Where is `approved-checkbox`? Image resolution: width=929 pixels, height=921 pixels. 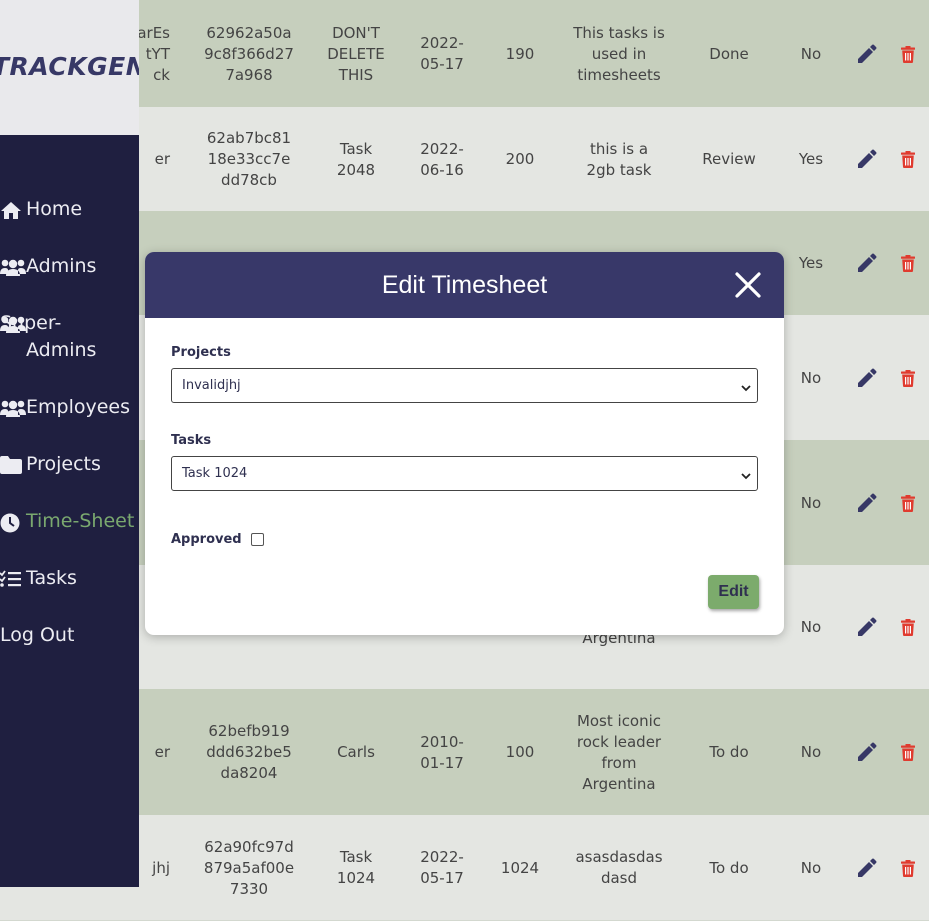 approved-checkbox is located at coordinates (257, 539).